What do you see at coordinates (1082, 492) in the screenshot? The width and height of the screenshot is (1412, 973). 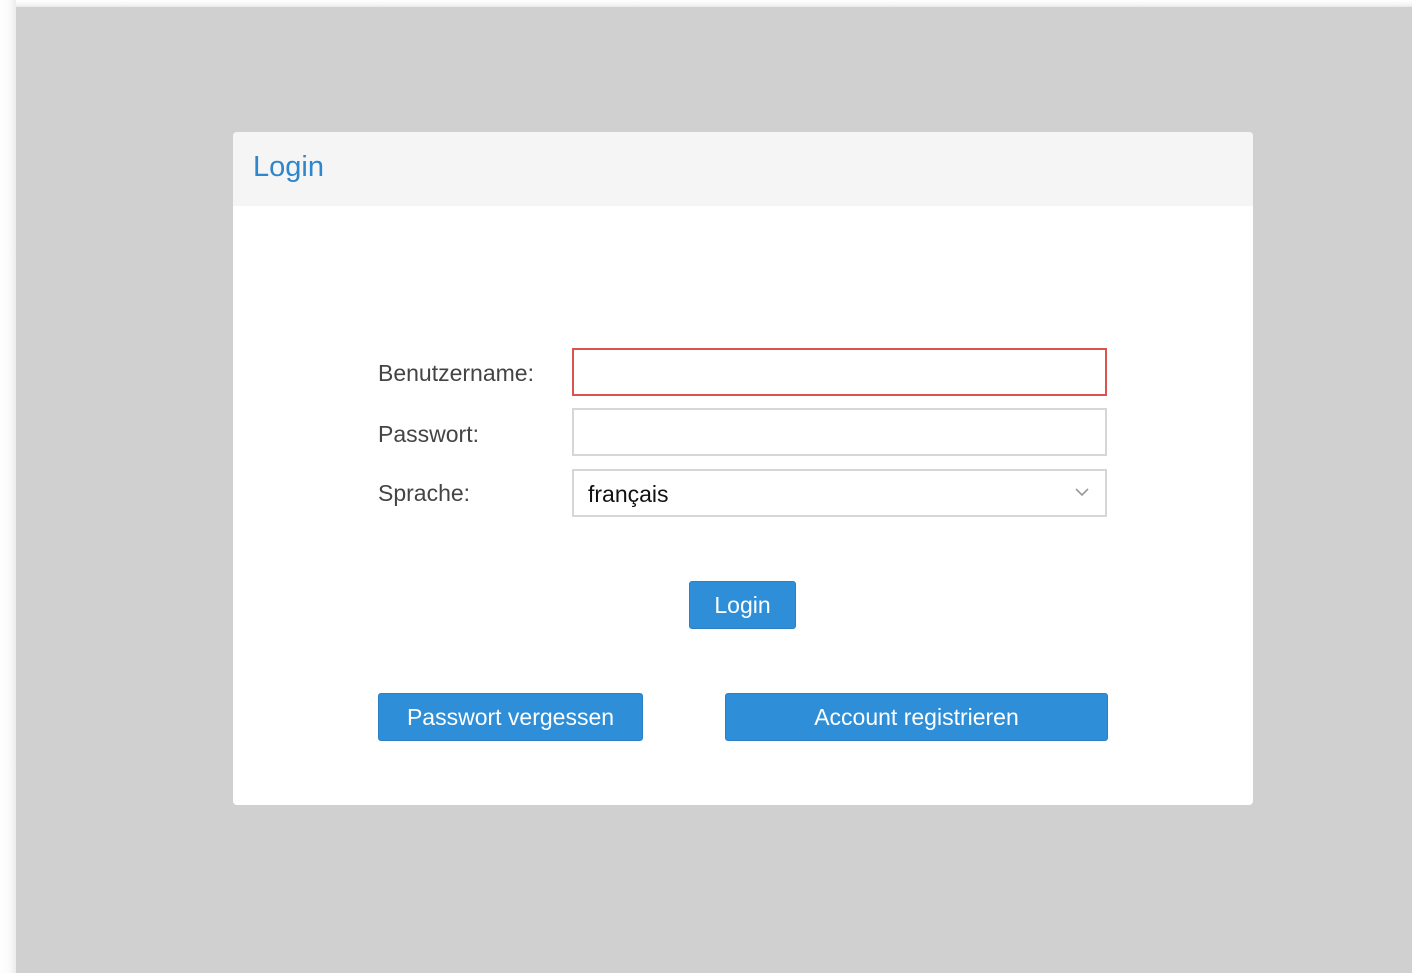 I see `chevron-down-icon` at bounding box center [1082, 492].